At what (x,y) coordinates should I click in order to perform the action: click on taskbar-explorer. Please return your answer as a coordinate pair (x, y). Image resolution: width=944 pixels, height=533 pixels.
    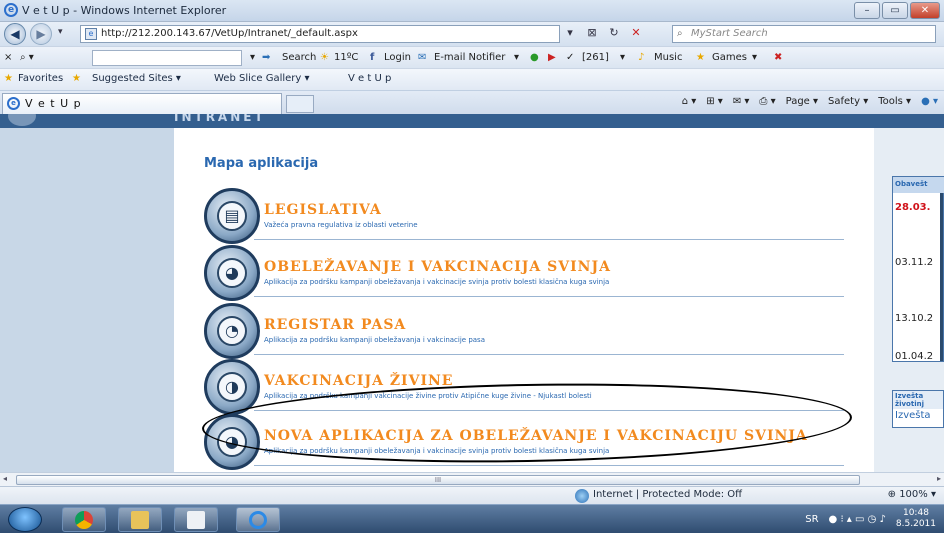
    Looking at the image, I should click on (140, 519).